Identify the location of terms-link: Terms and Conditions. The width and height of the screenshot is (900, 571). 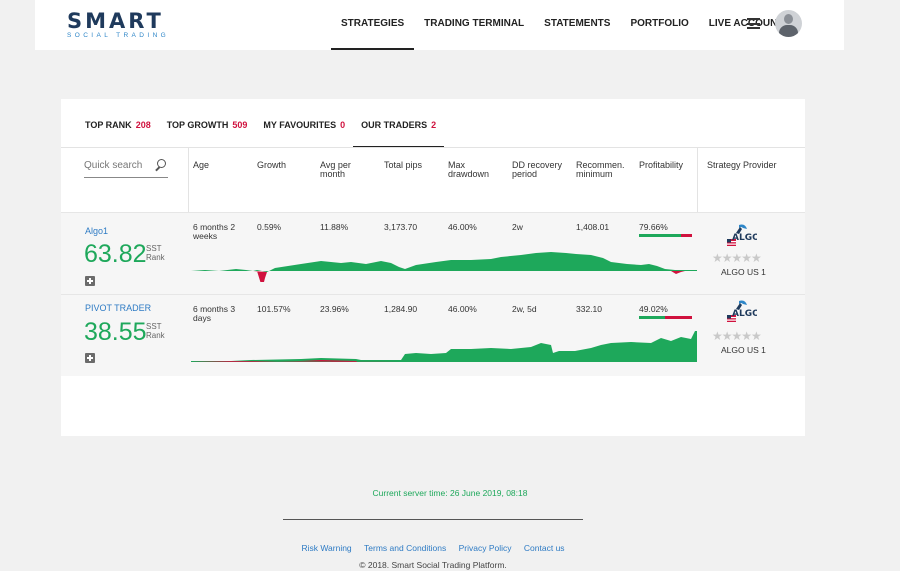
(405, 548).